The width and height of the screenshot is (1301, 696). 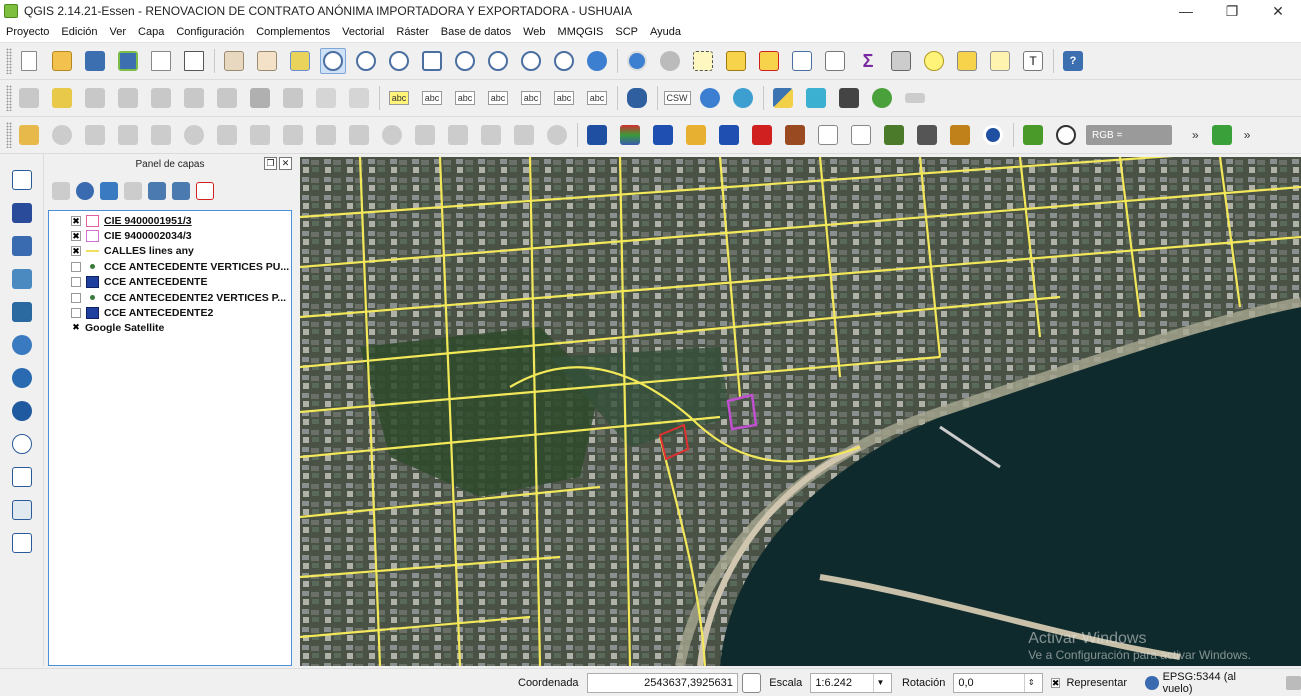 What do you see at coordinates (1186, 11) in the screenshot?
I see `minimize-button: —` at bounding box center [1186, 11].